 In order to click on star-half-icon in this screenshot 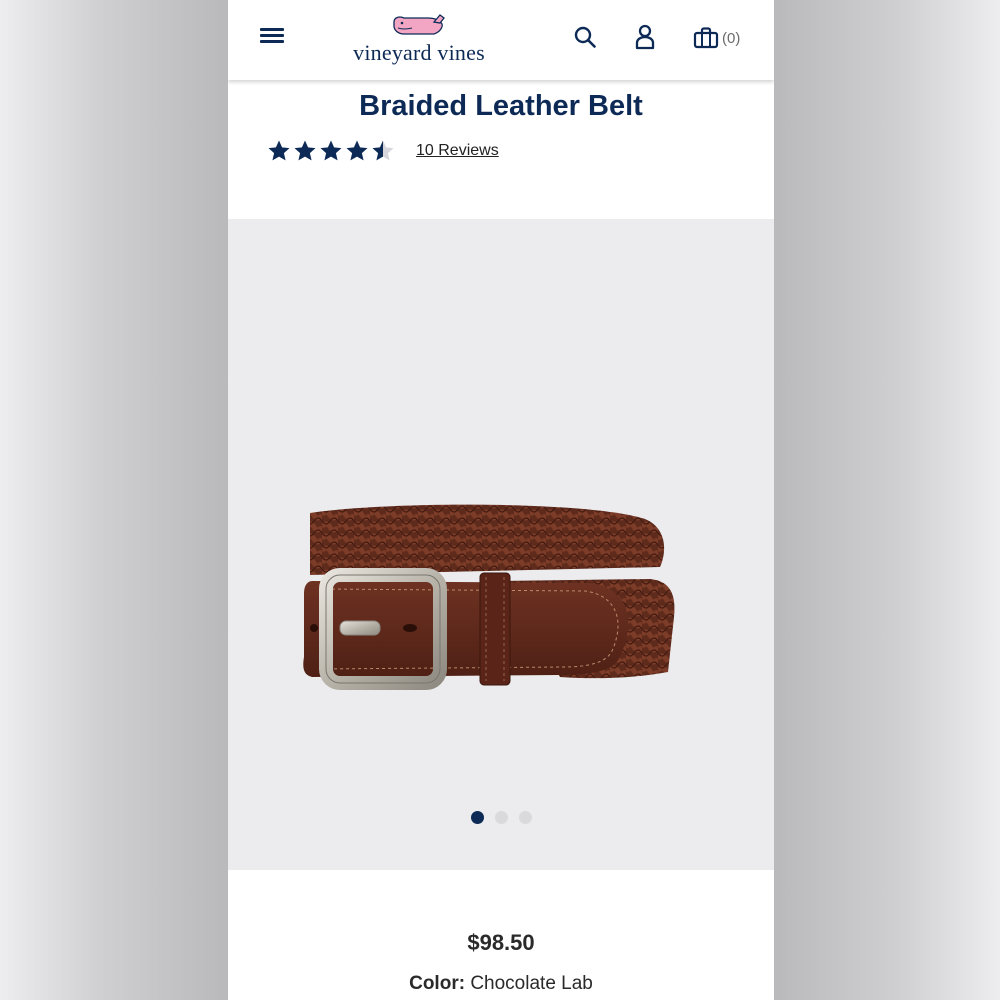, I will do `click(383, 150)`.